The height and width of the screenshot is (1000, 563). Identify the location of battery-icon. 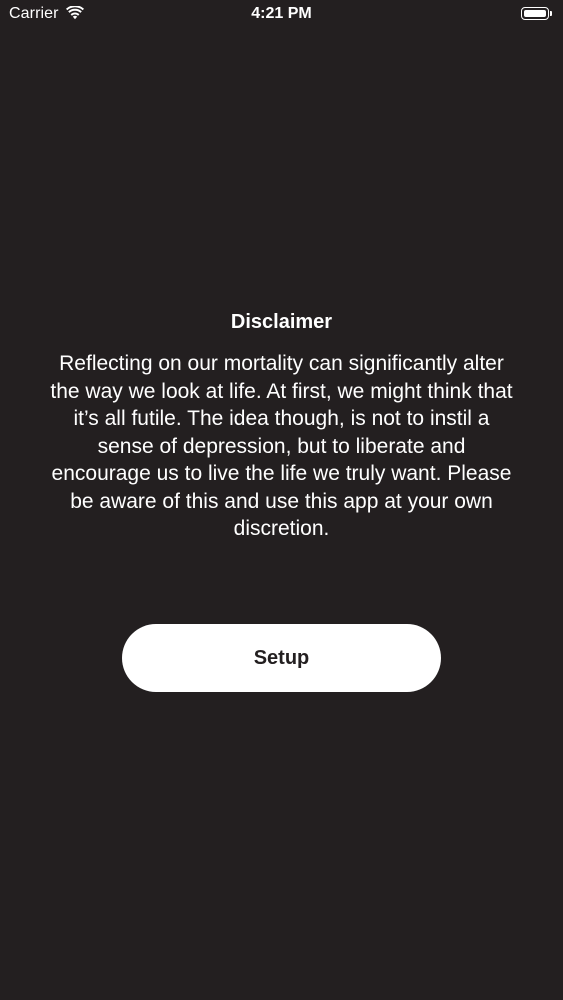
(538, 14).